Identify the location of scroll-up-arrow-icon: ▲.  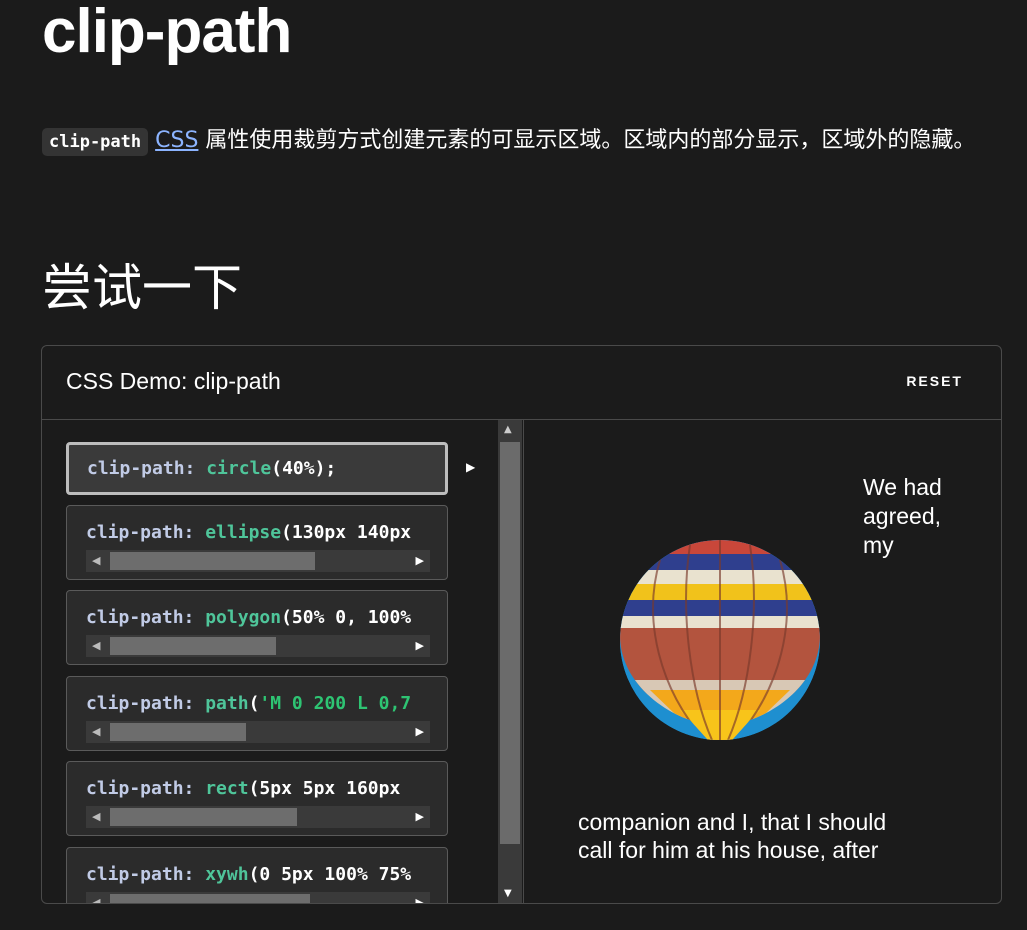
(508, 429).